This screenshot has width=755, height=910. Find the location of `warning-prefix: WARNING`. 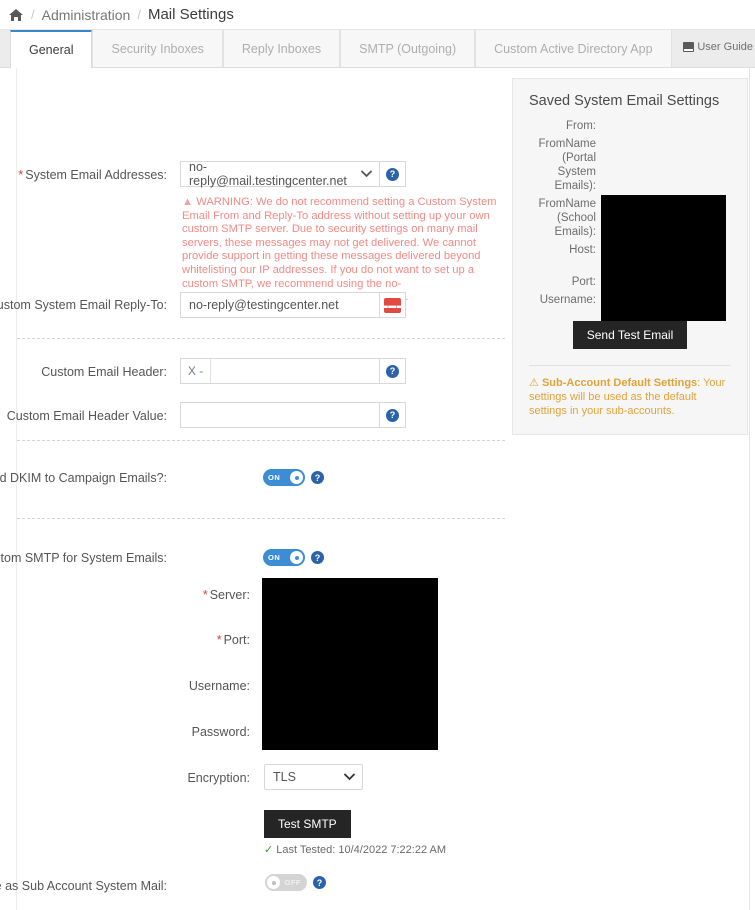

warning-prefix: WARNING is located at coordinates (223, 202).